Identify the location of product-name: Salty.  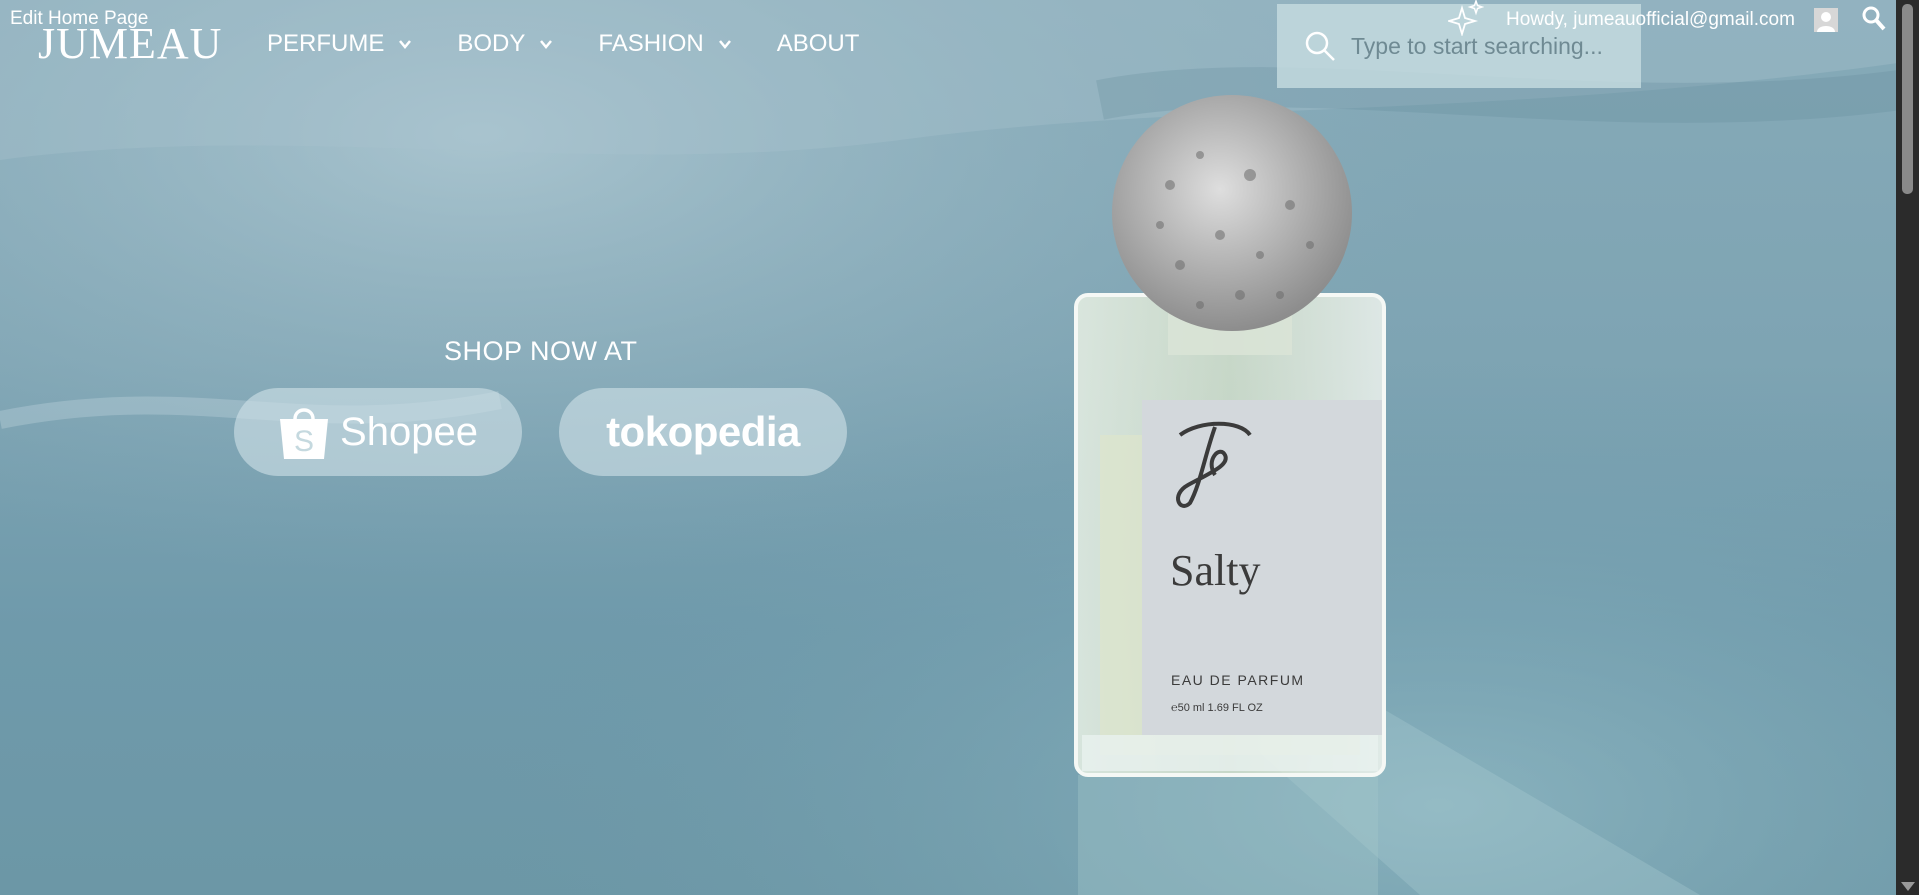
(1215, 570).